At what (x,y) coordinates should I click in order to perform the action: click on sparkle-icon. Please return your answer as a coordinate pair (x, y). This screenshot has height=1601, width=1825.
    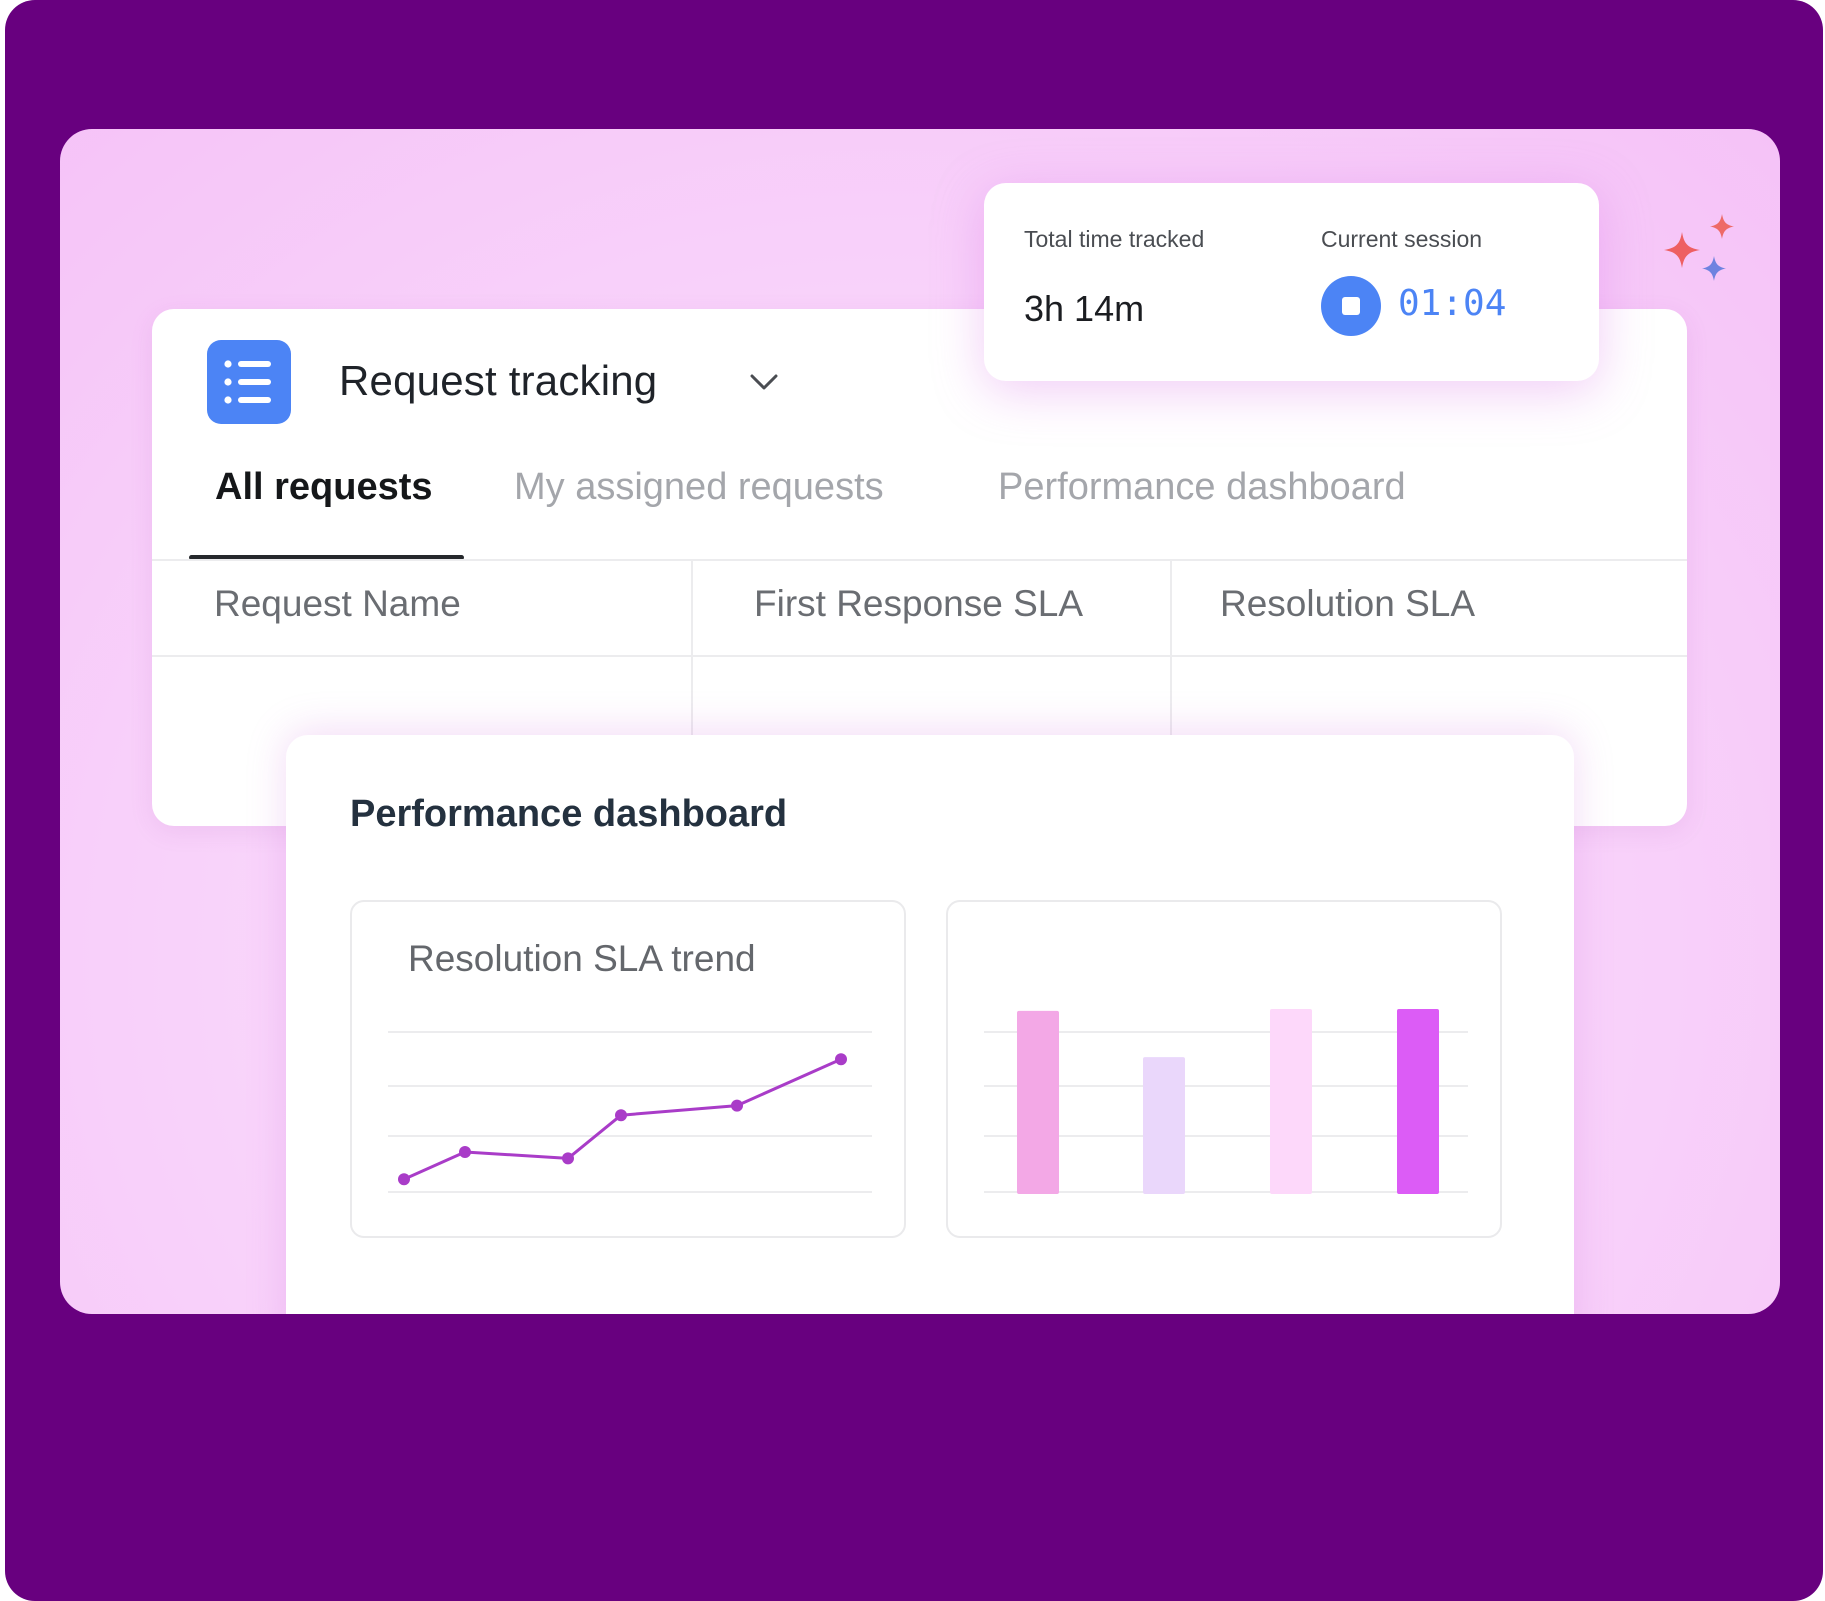
    Looking at the image, I should click on (1708, 239).